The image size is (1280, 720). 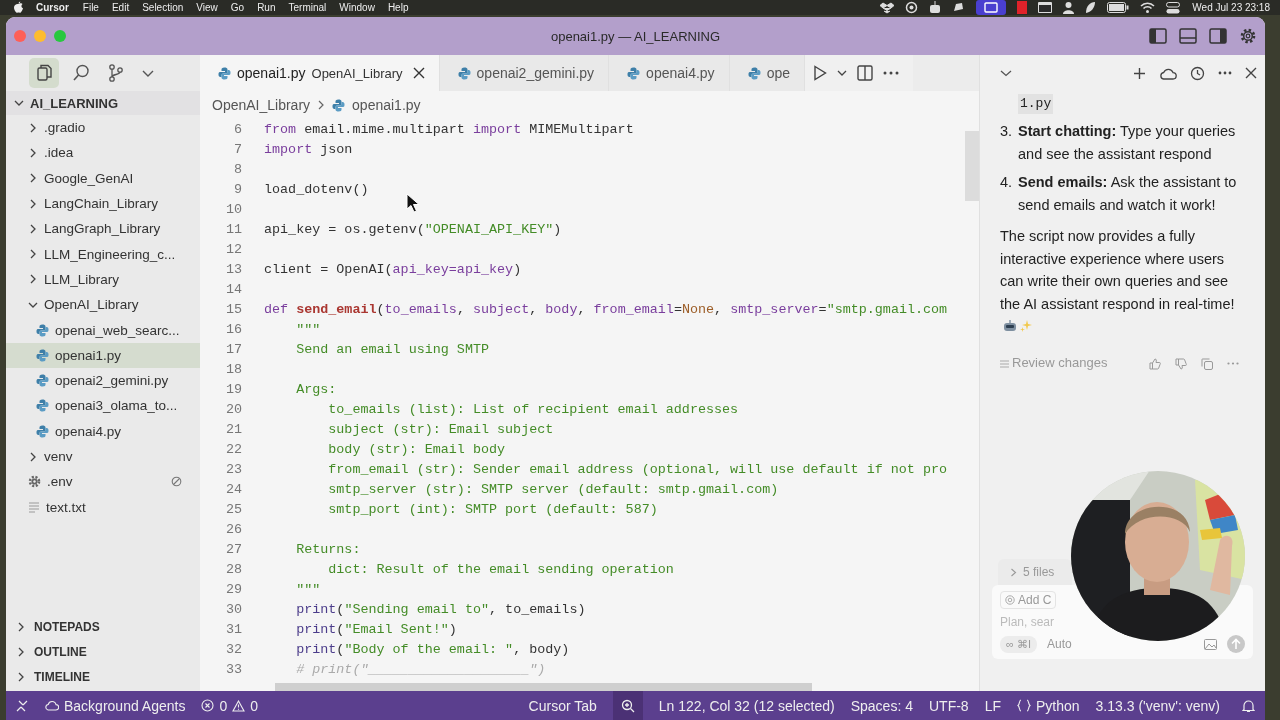 I want to click on robot-icon, so click(x=935, y=7).